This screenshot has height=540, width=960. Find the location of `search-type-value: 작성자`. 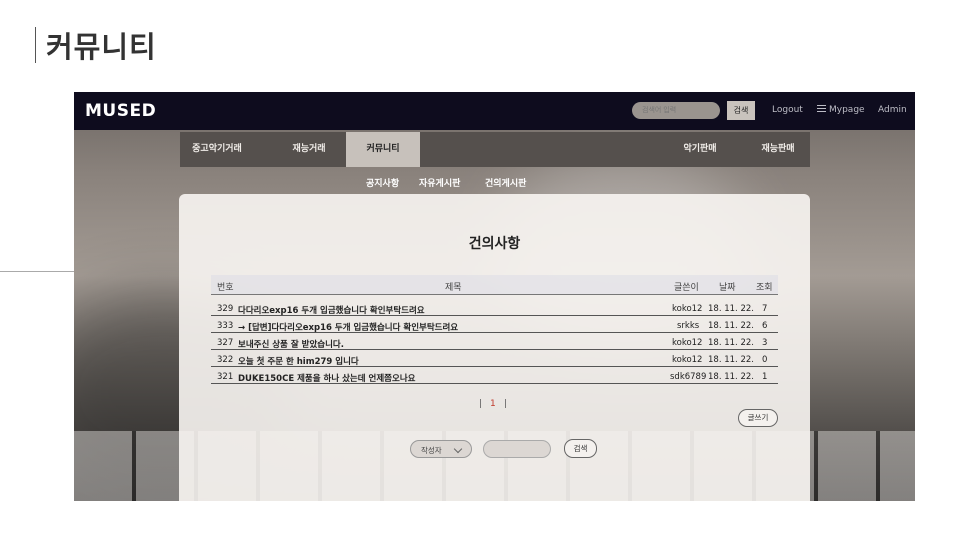

search-type-value: 작성자 is located at coordinates (431, 450).